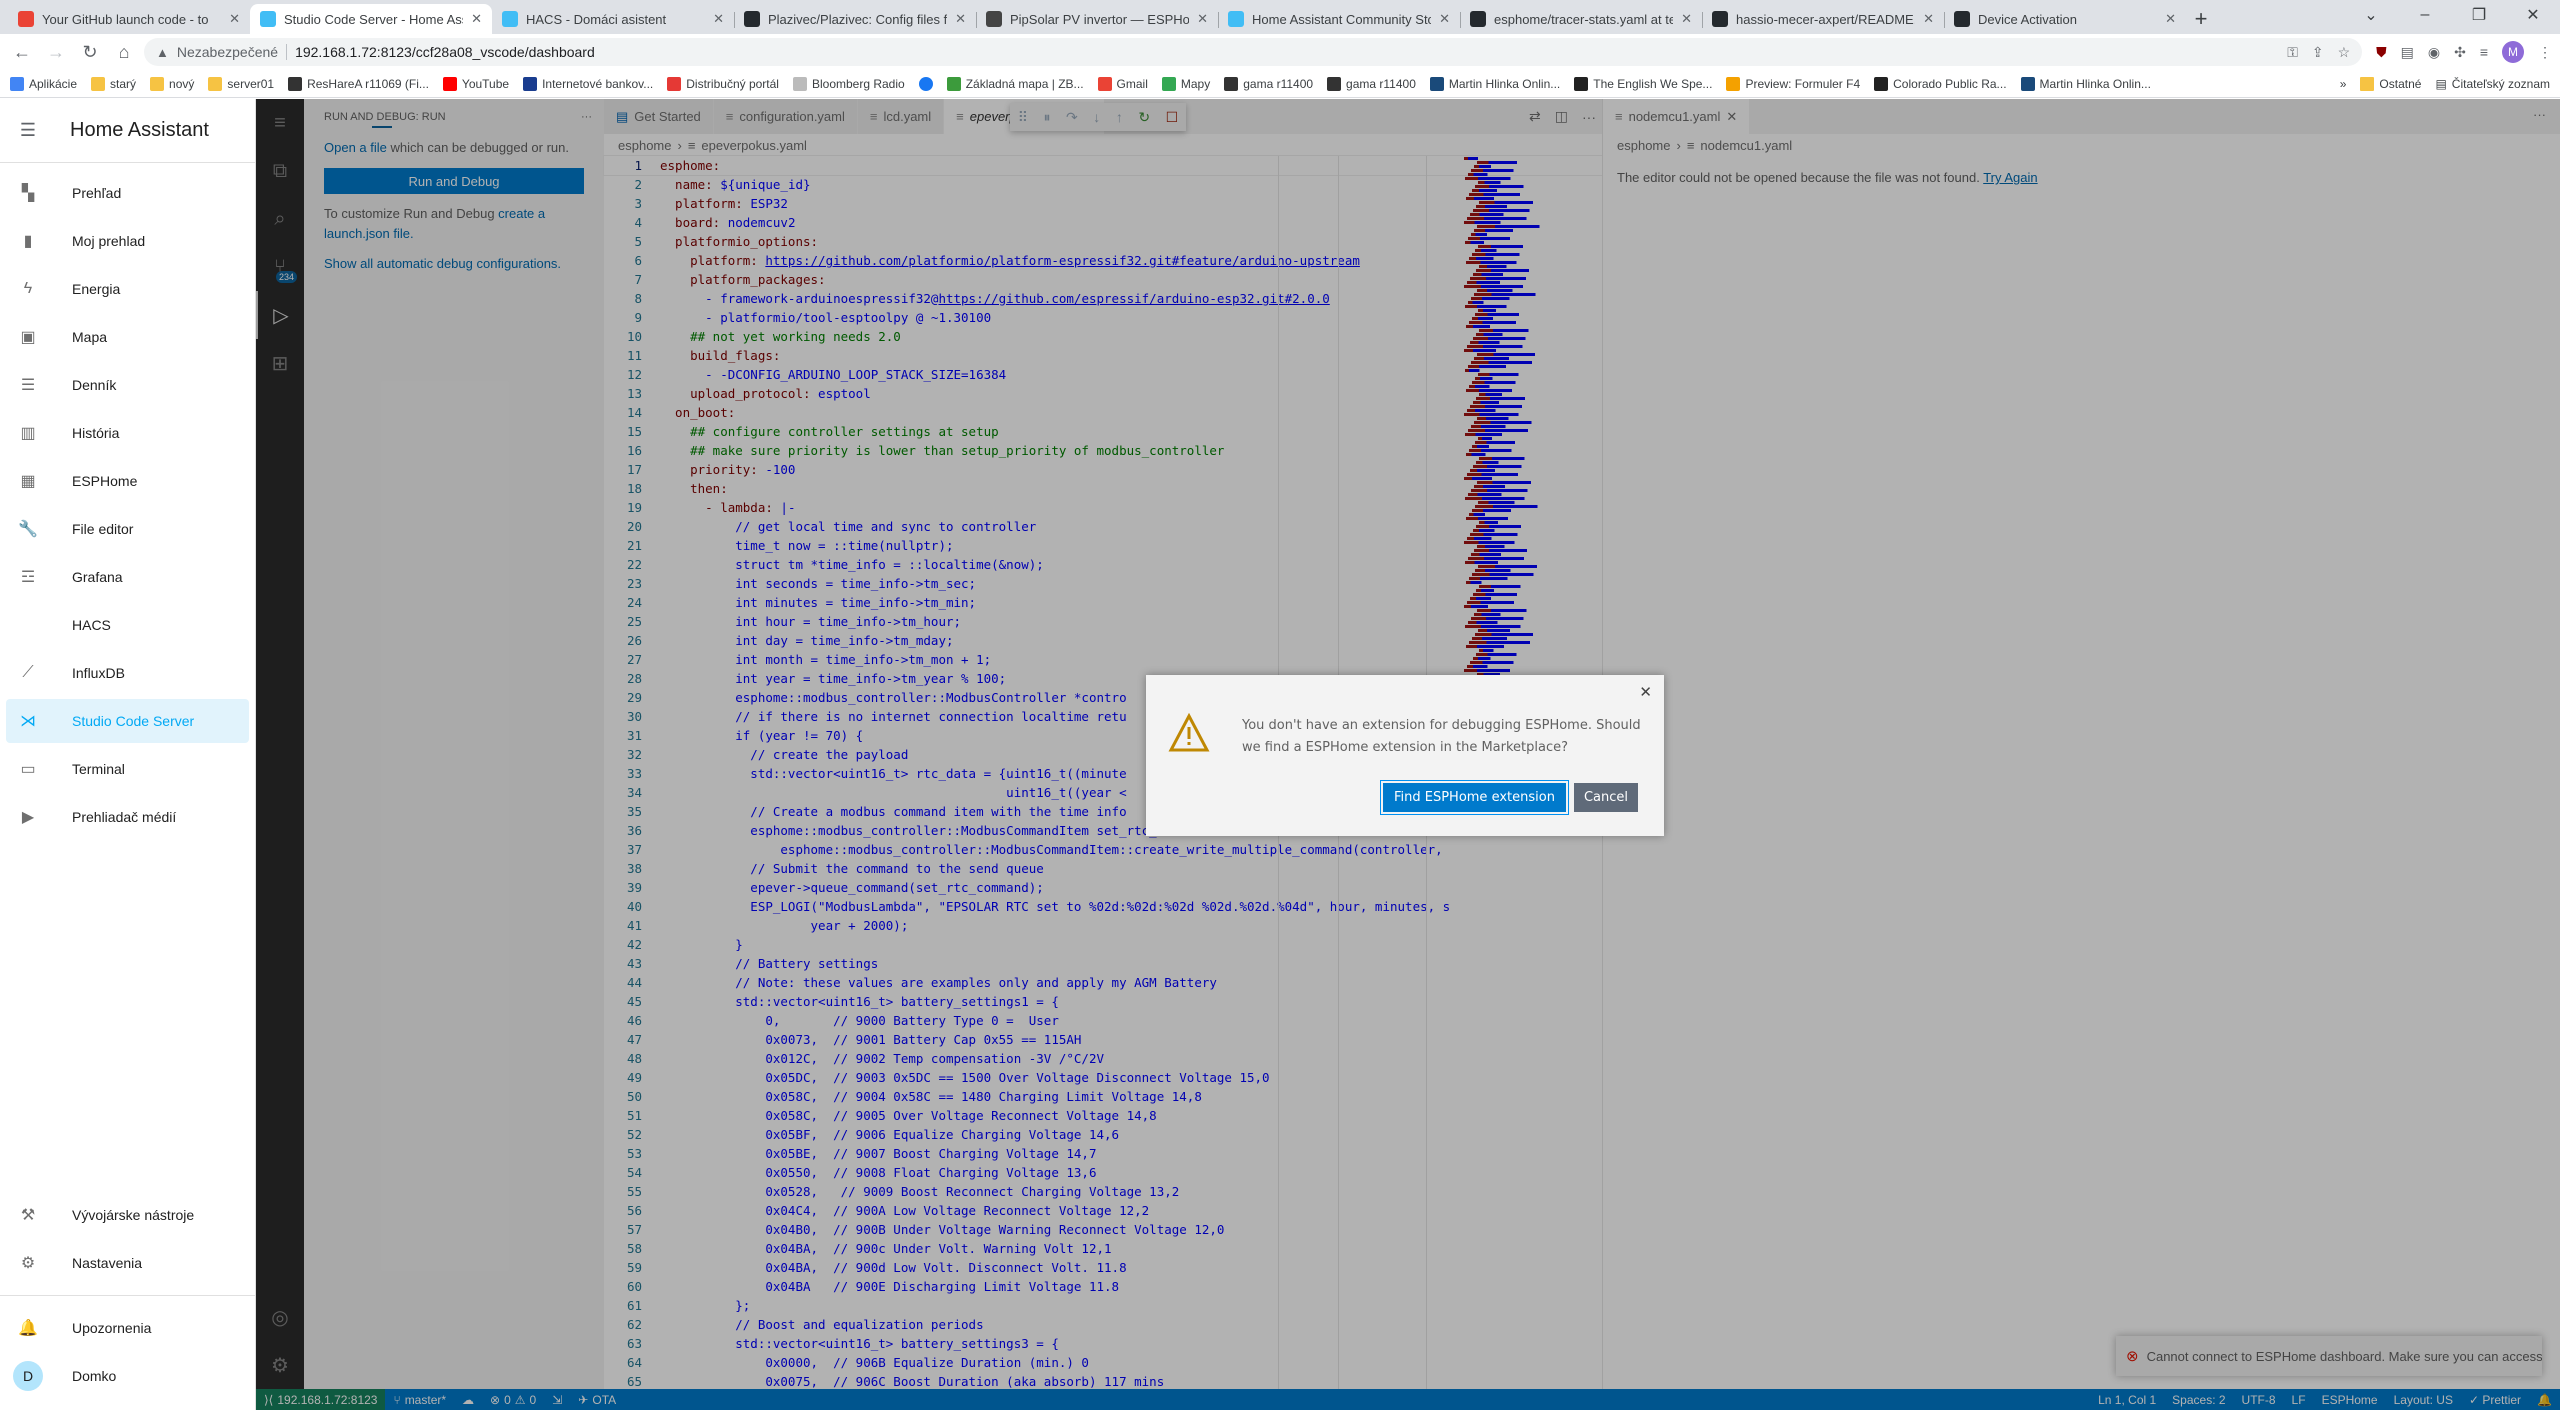 This screenshot has height=1410, width=2560. What do you see at coordinates (1195, 83) in the screenshot?
I see `bookmark-label: Mapy` at bounding box center [1195, 83].